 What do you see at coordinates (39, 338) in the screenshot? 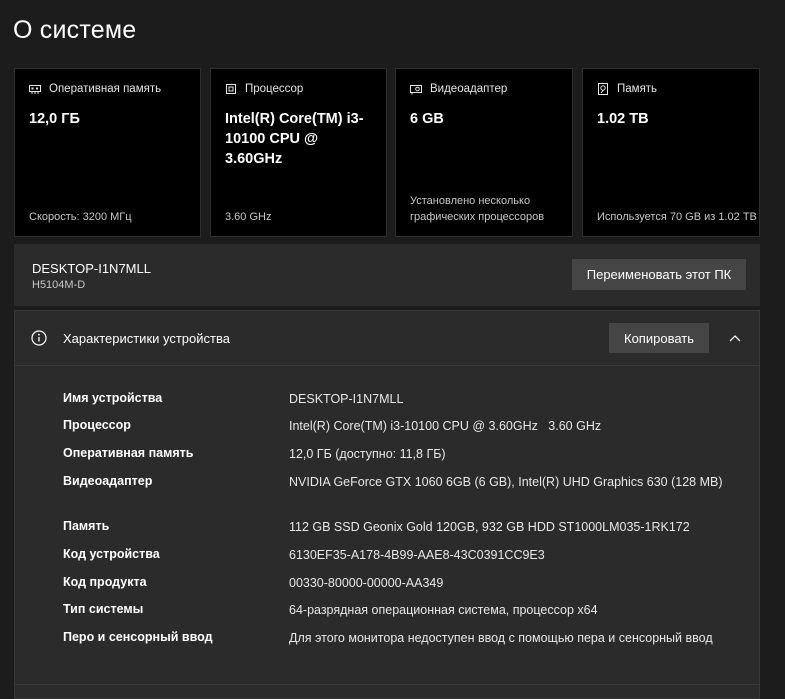
I see `info-icon` at bounding box center [39, 338].